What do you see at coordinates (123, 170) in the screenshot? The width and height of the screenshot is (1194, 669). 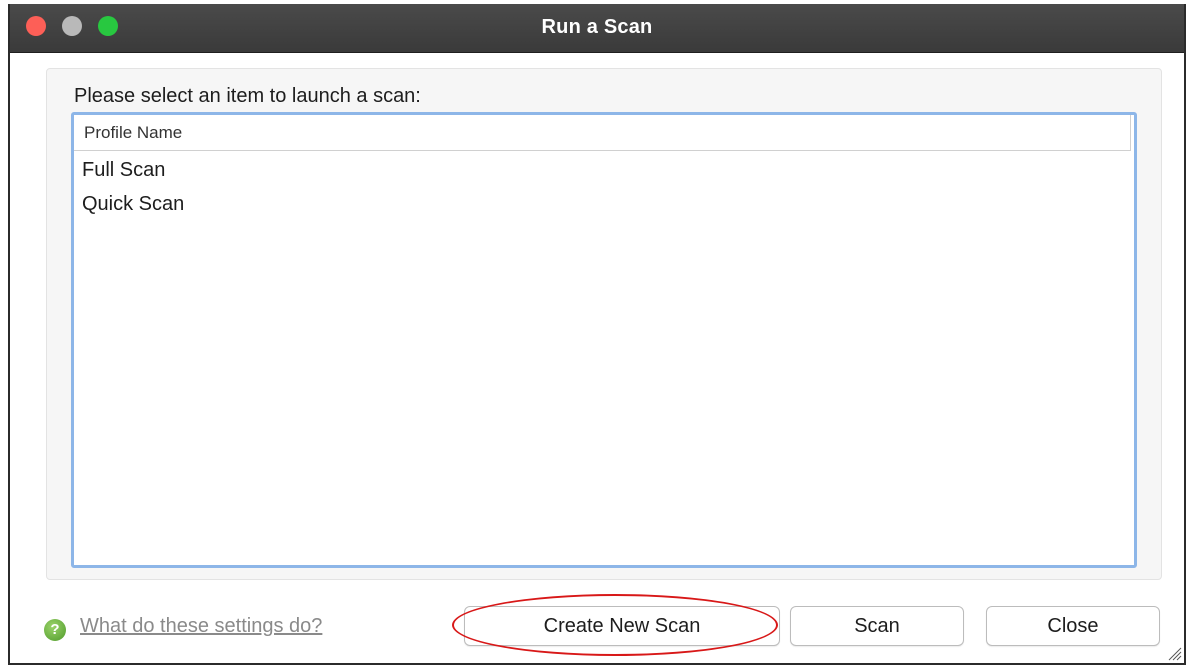 I see `list-item-full-scan: Full Scan` at bounding box center [123, 170].